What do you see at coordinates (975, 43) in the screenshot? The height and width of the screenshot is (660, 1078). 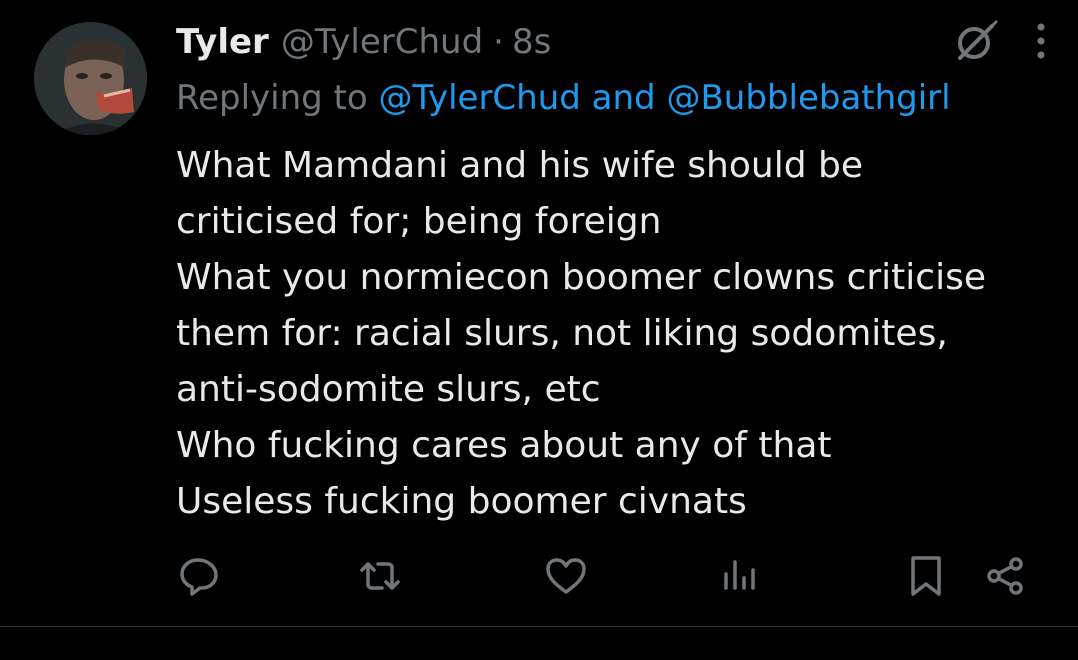 I see `grok-icon` at bounding box center [975, 43].